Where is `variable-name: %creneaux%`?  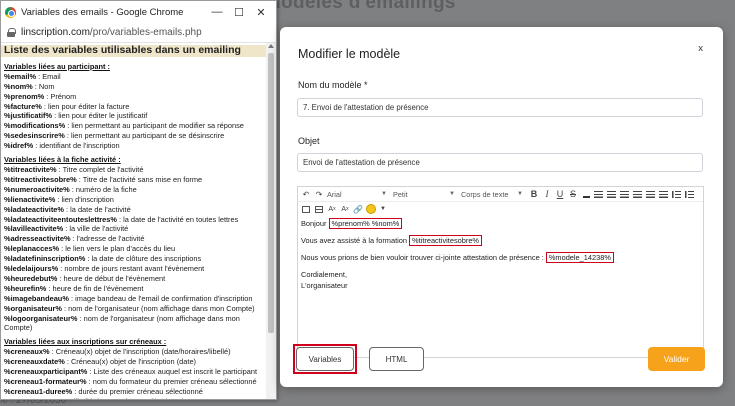 variable-name: %creneaux% is located at coordinates (27, 352).